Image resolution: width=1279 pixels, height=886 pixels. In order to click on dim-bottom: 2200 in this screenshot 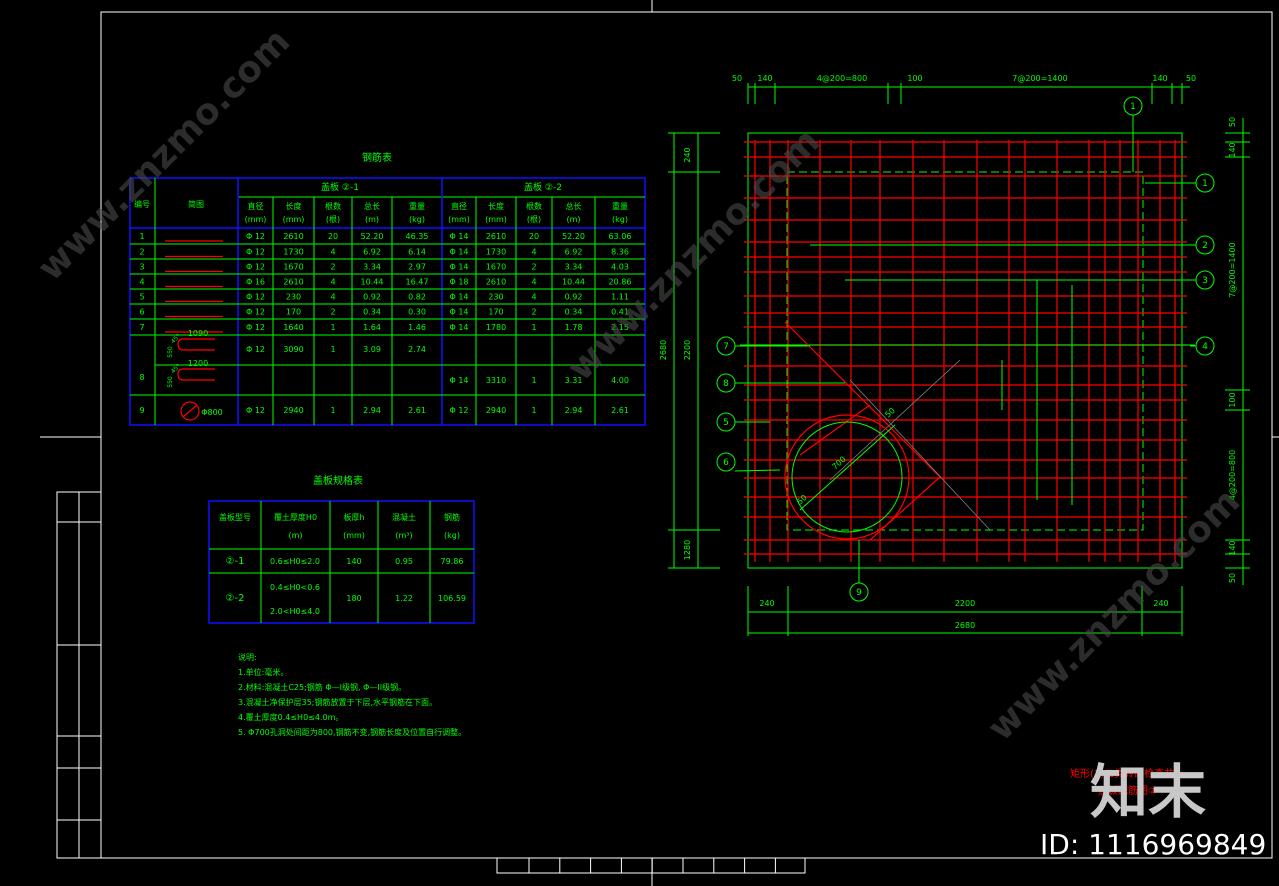, I will do `click(965, 603)`.